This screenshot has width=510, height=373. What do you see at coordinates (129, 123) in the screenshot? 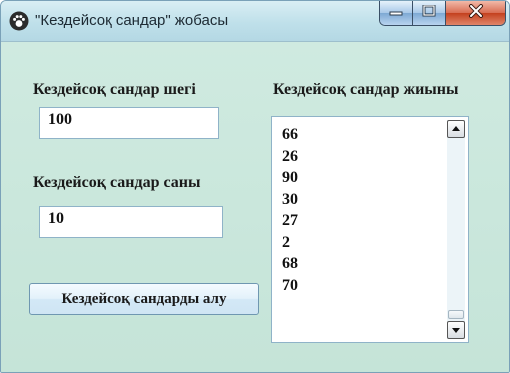
I see `limit-input: 100` at bounding box center [129, 123].